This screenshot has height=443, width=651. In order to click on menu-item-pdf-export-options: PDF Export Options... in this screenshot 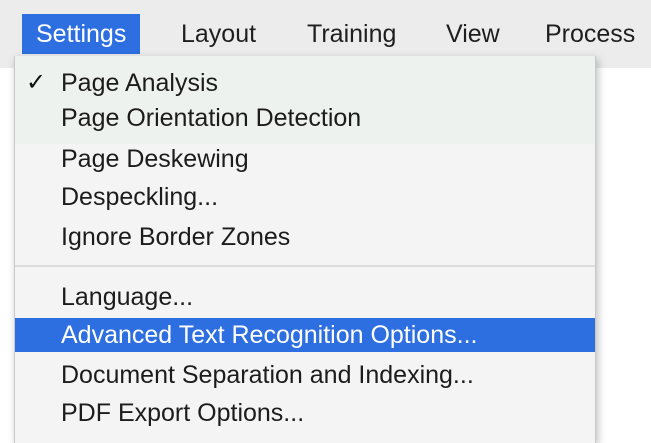, I will do `click(305, 413)`.